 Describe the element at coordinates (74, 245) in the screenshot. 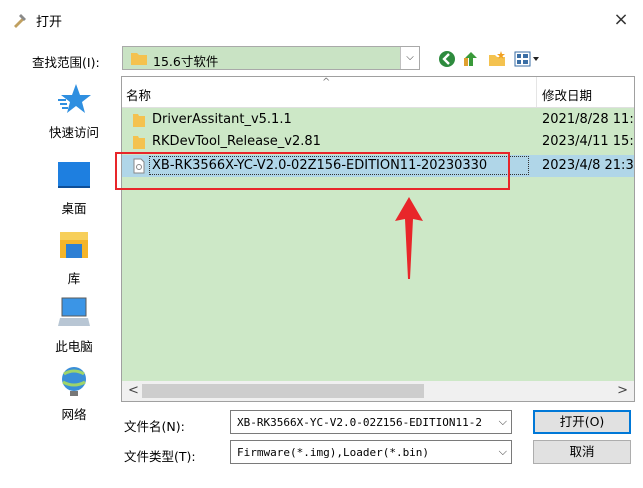

I see `library-icon` at that location.